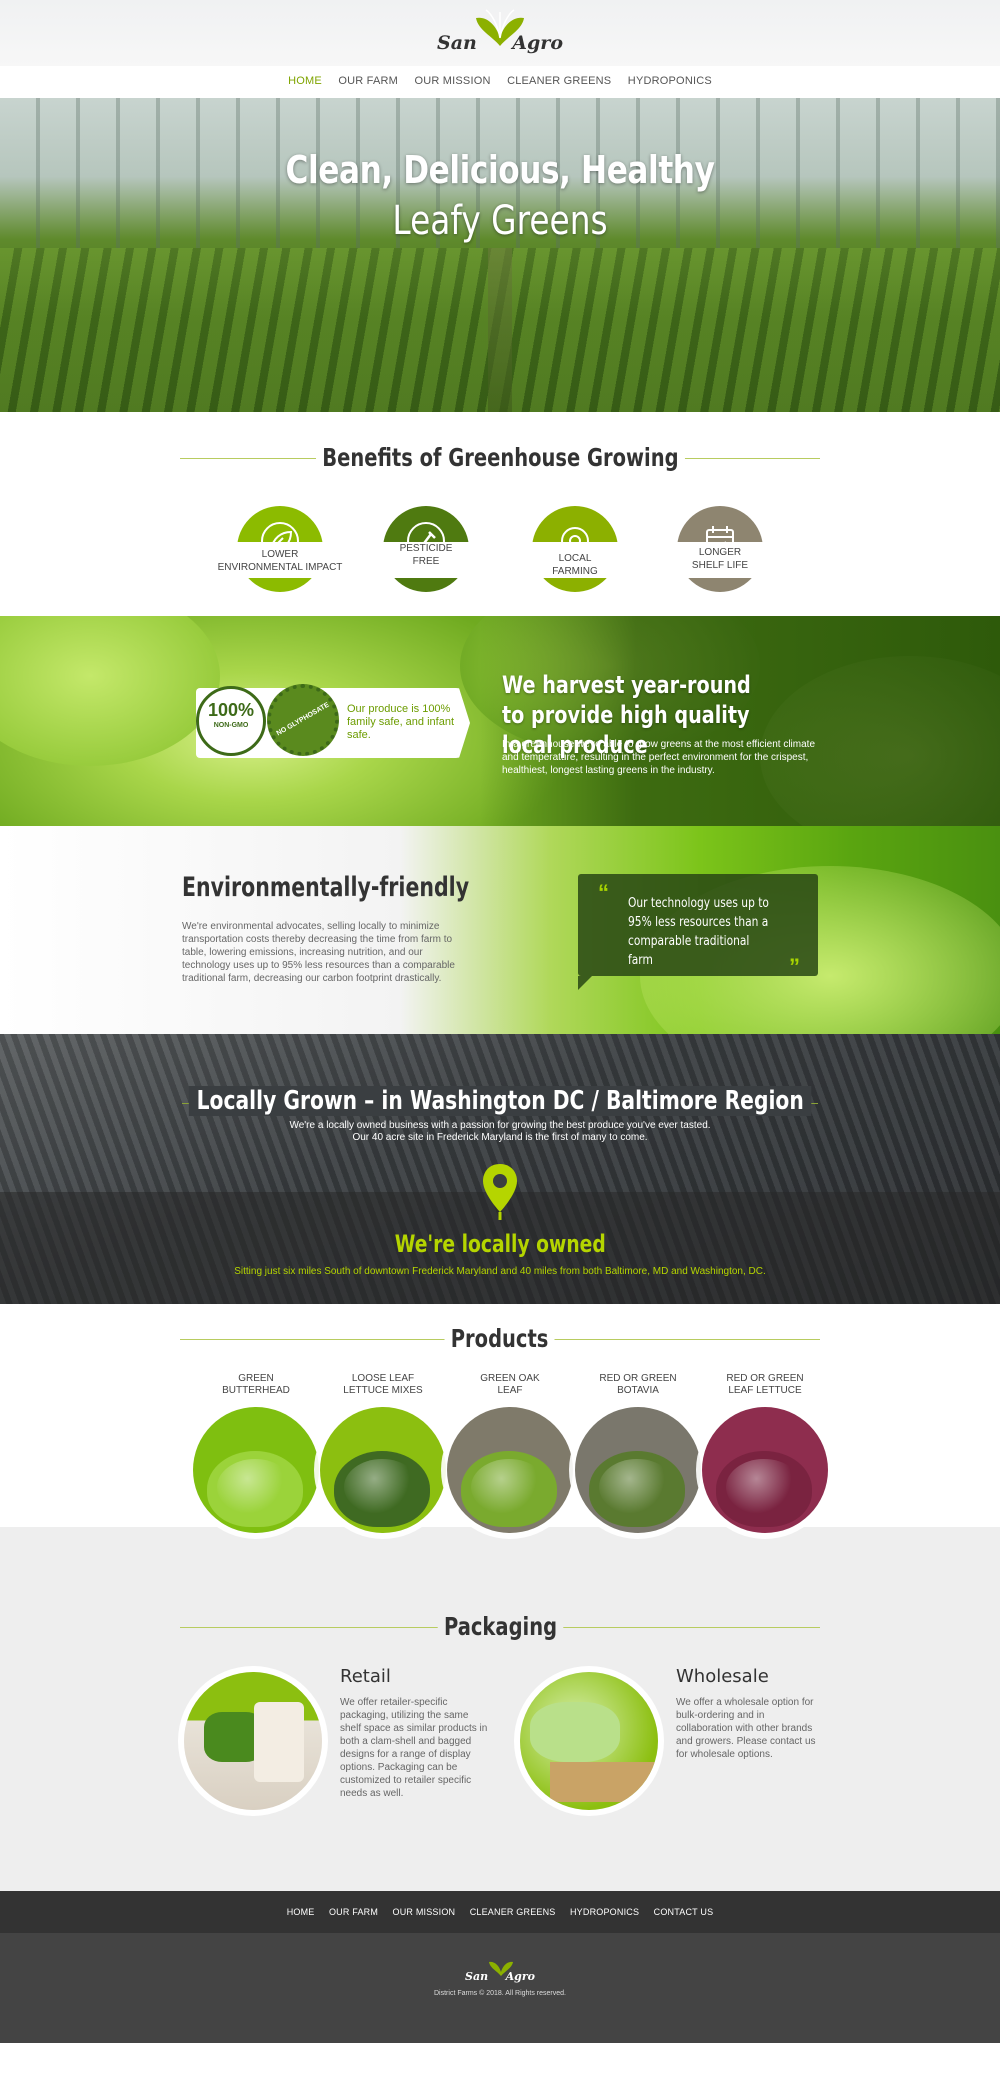  I want to click on non-gmo-label: NON-GMO, so click(231, 725).